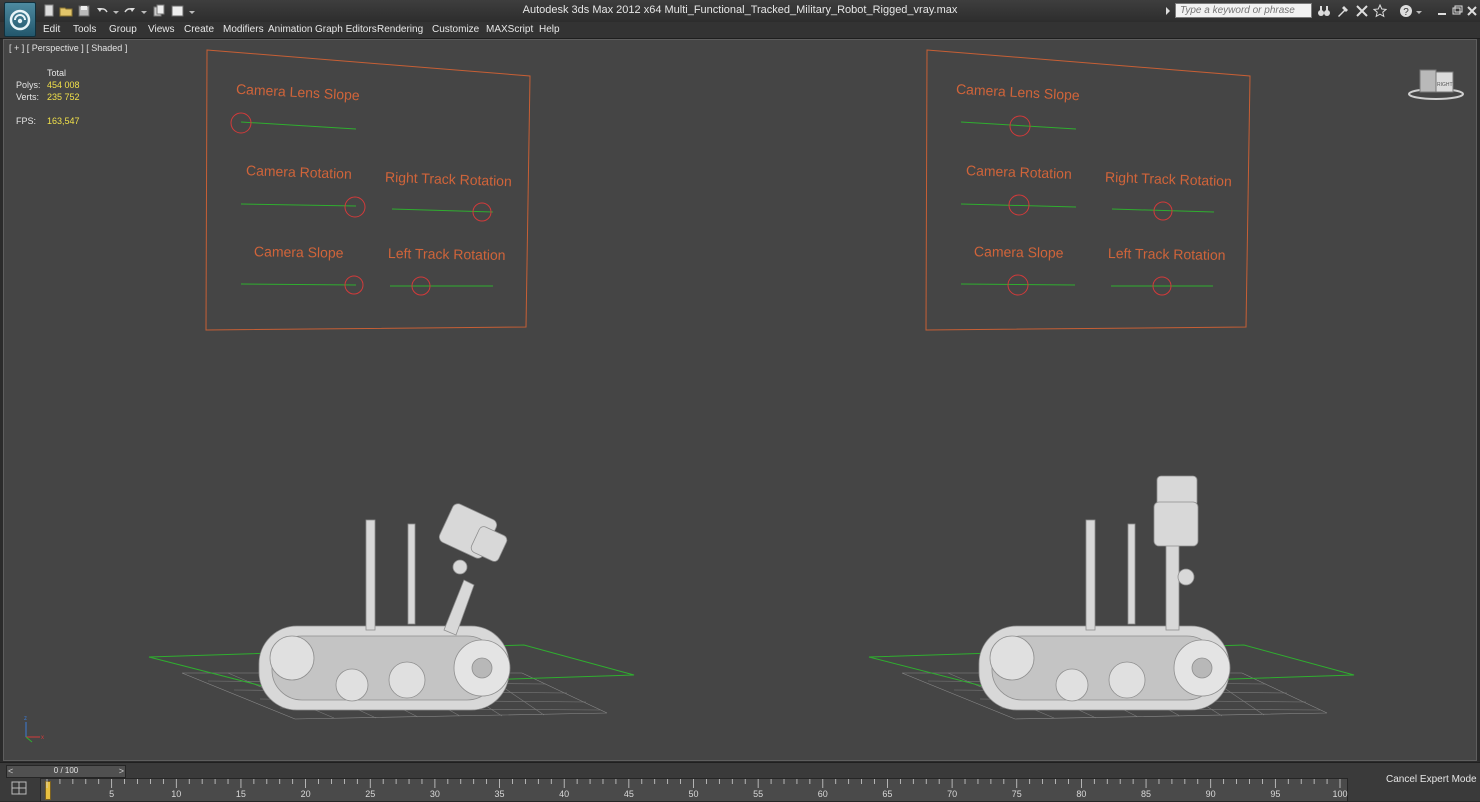 This screenshot has height=802, width=1480. What do you see at coordinates (758, 794) in the screenshot?
I see `timeline-tick-label: 55` at bounding box center [758, 794].